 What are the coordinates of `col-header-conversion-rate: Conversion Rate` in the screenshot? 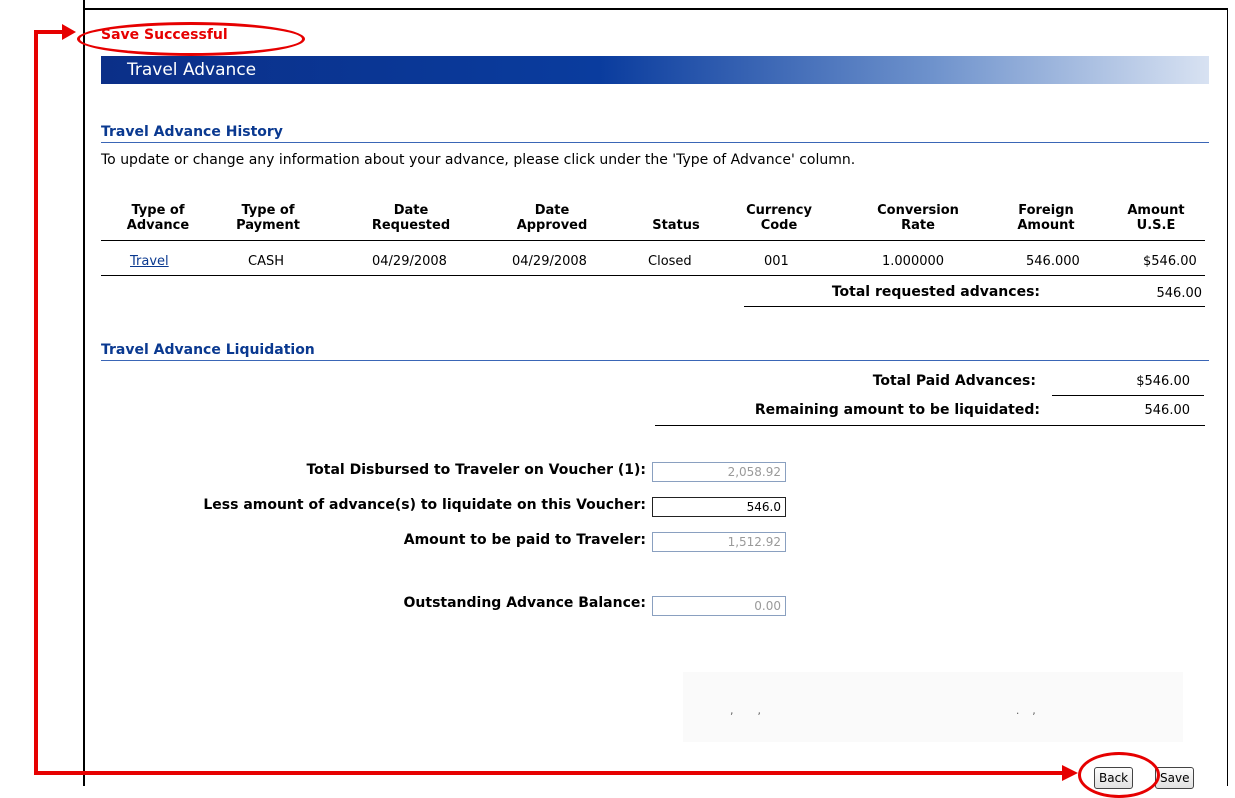 It's located at (918, 218).